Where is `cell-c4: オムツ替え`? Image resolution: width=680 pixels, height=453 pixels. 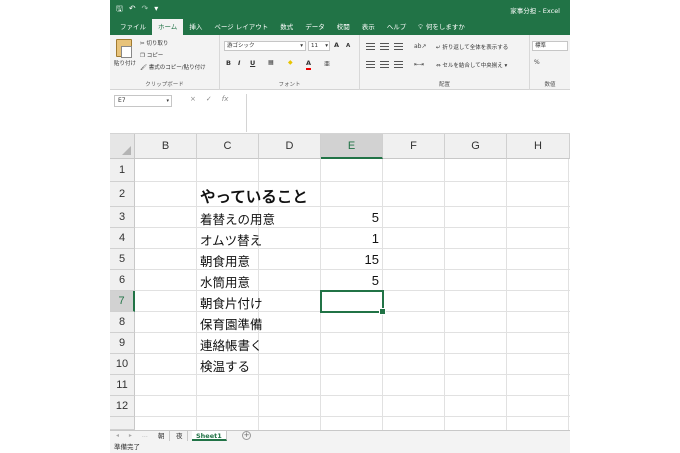 cell-c4: オムツ替え is located at coordinates (231, 239).